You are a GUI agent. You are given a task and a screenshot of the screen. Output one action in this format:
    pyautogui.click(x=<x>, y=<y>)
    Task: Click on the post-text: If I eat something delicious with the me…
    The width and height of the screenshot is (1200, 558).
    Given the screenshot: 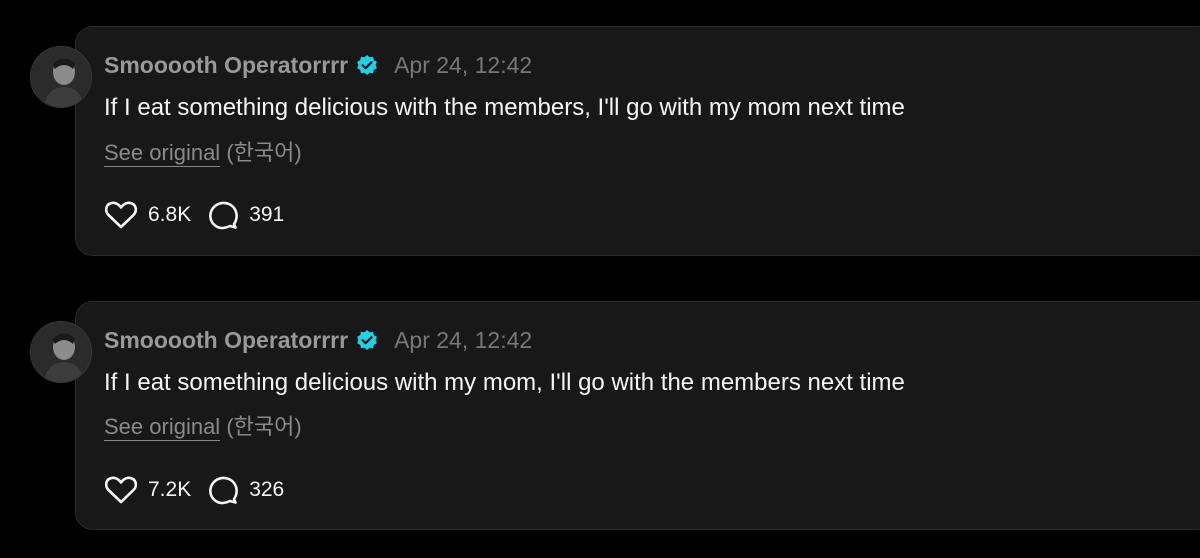 What is the action you would take?
    pyautogui.click(x=504, y=107)
    